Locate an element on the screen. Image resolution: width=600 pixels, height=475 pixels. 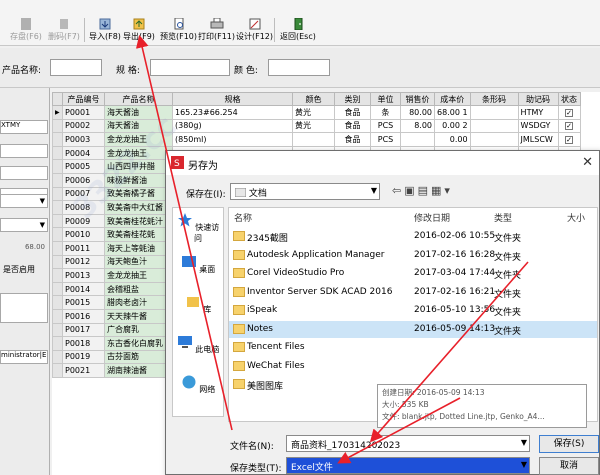
cell-sale-price: 8.00 is located at coordinates (417, 126).